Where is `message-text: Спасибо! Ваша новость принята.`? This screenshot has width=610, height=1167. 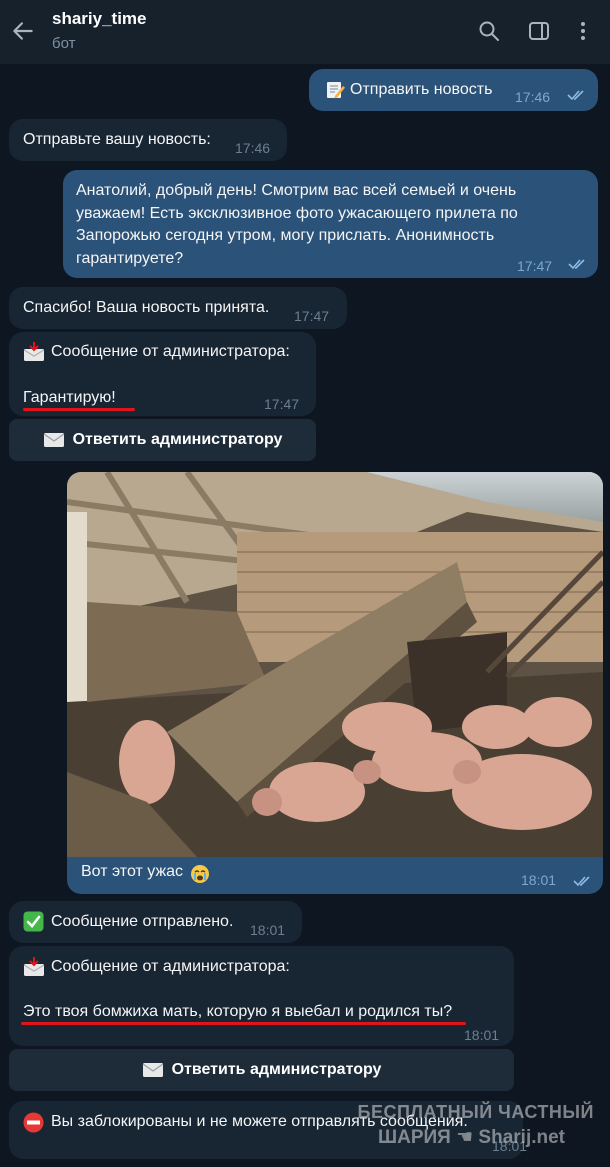
message-text: Спасибо! Ваша новость принята. is located at coordinates (146, 307).